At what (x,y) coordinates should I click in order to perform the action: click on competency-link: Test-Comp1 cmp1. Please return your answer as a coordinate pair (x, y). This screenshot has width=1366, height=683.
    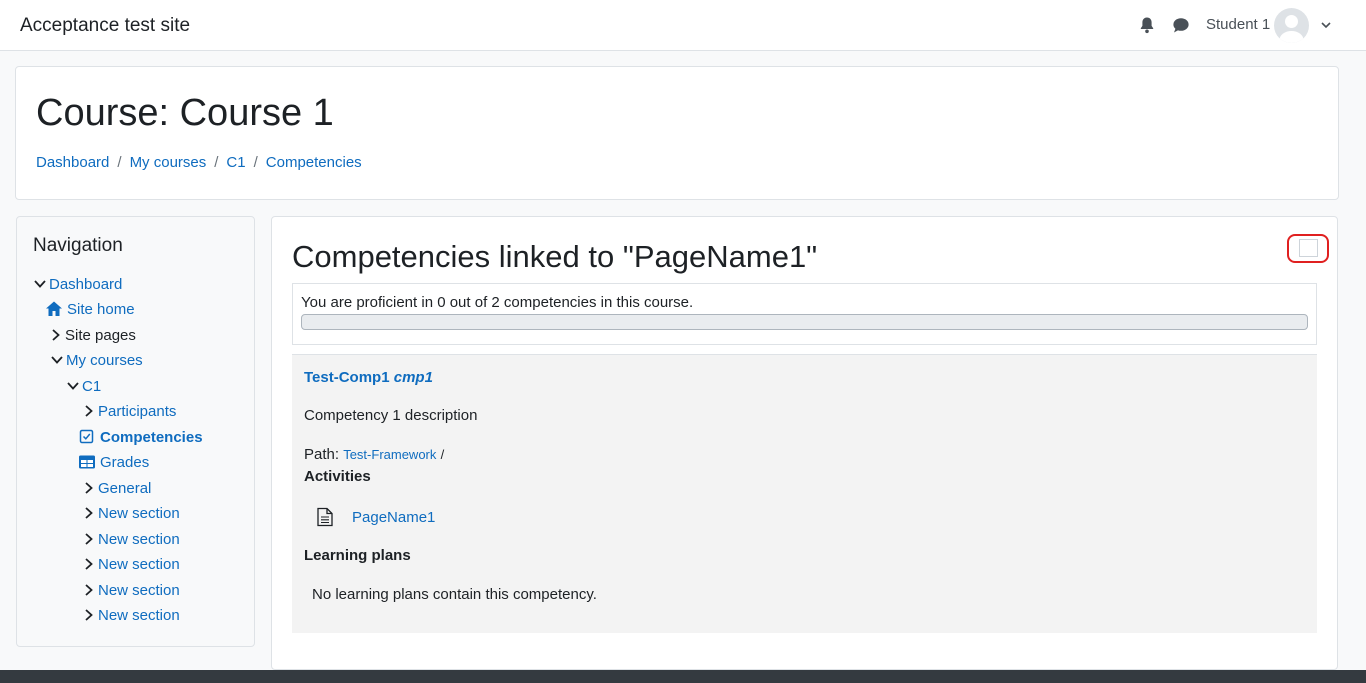
    Looking at the image, I should click on (368, 377).